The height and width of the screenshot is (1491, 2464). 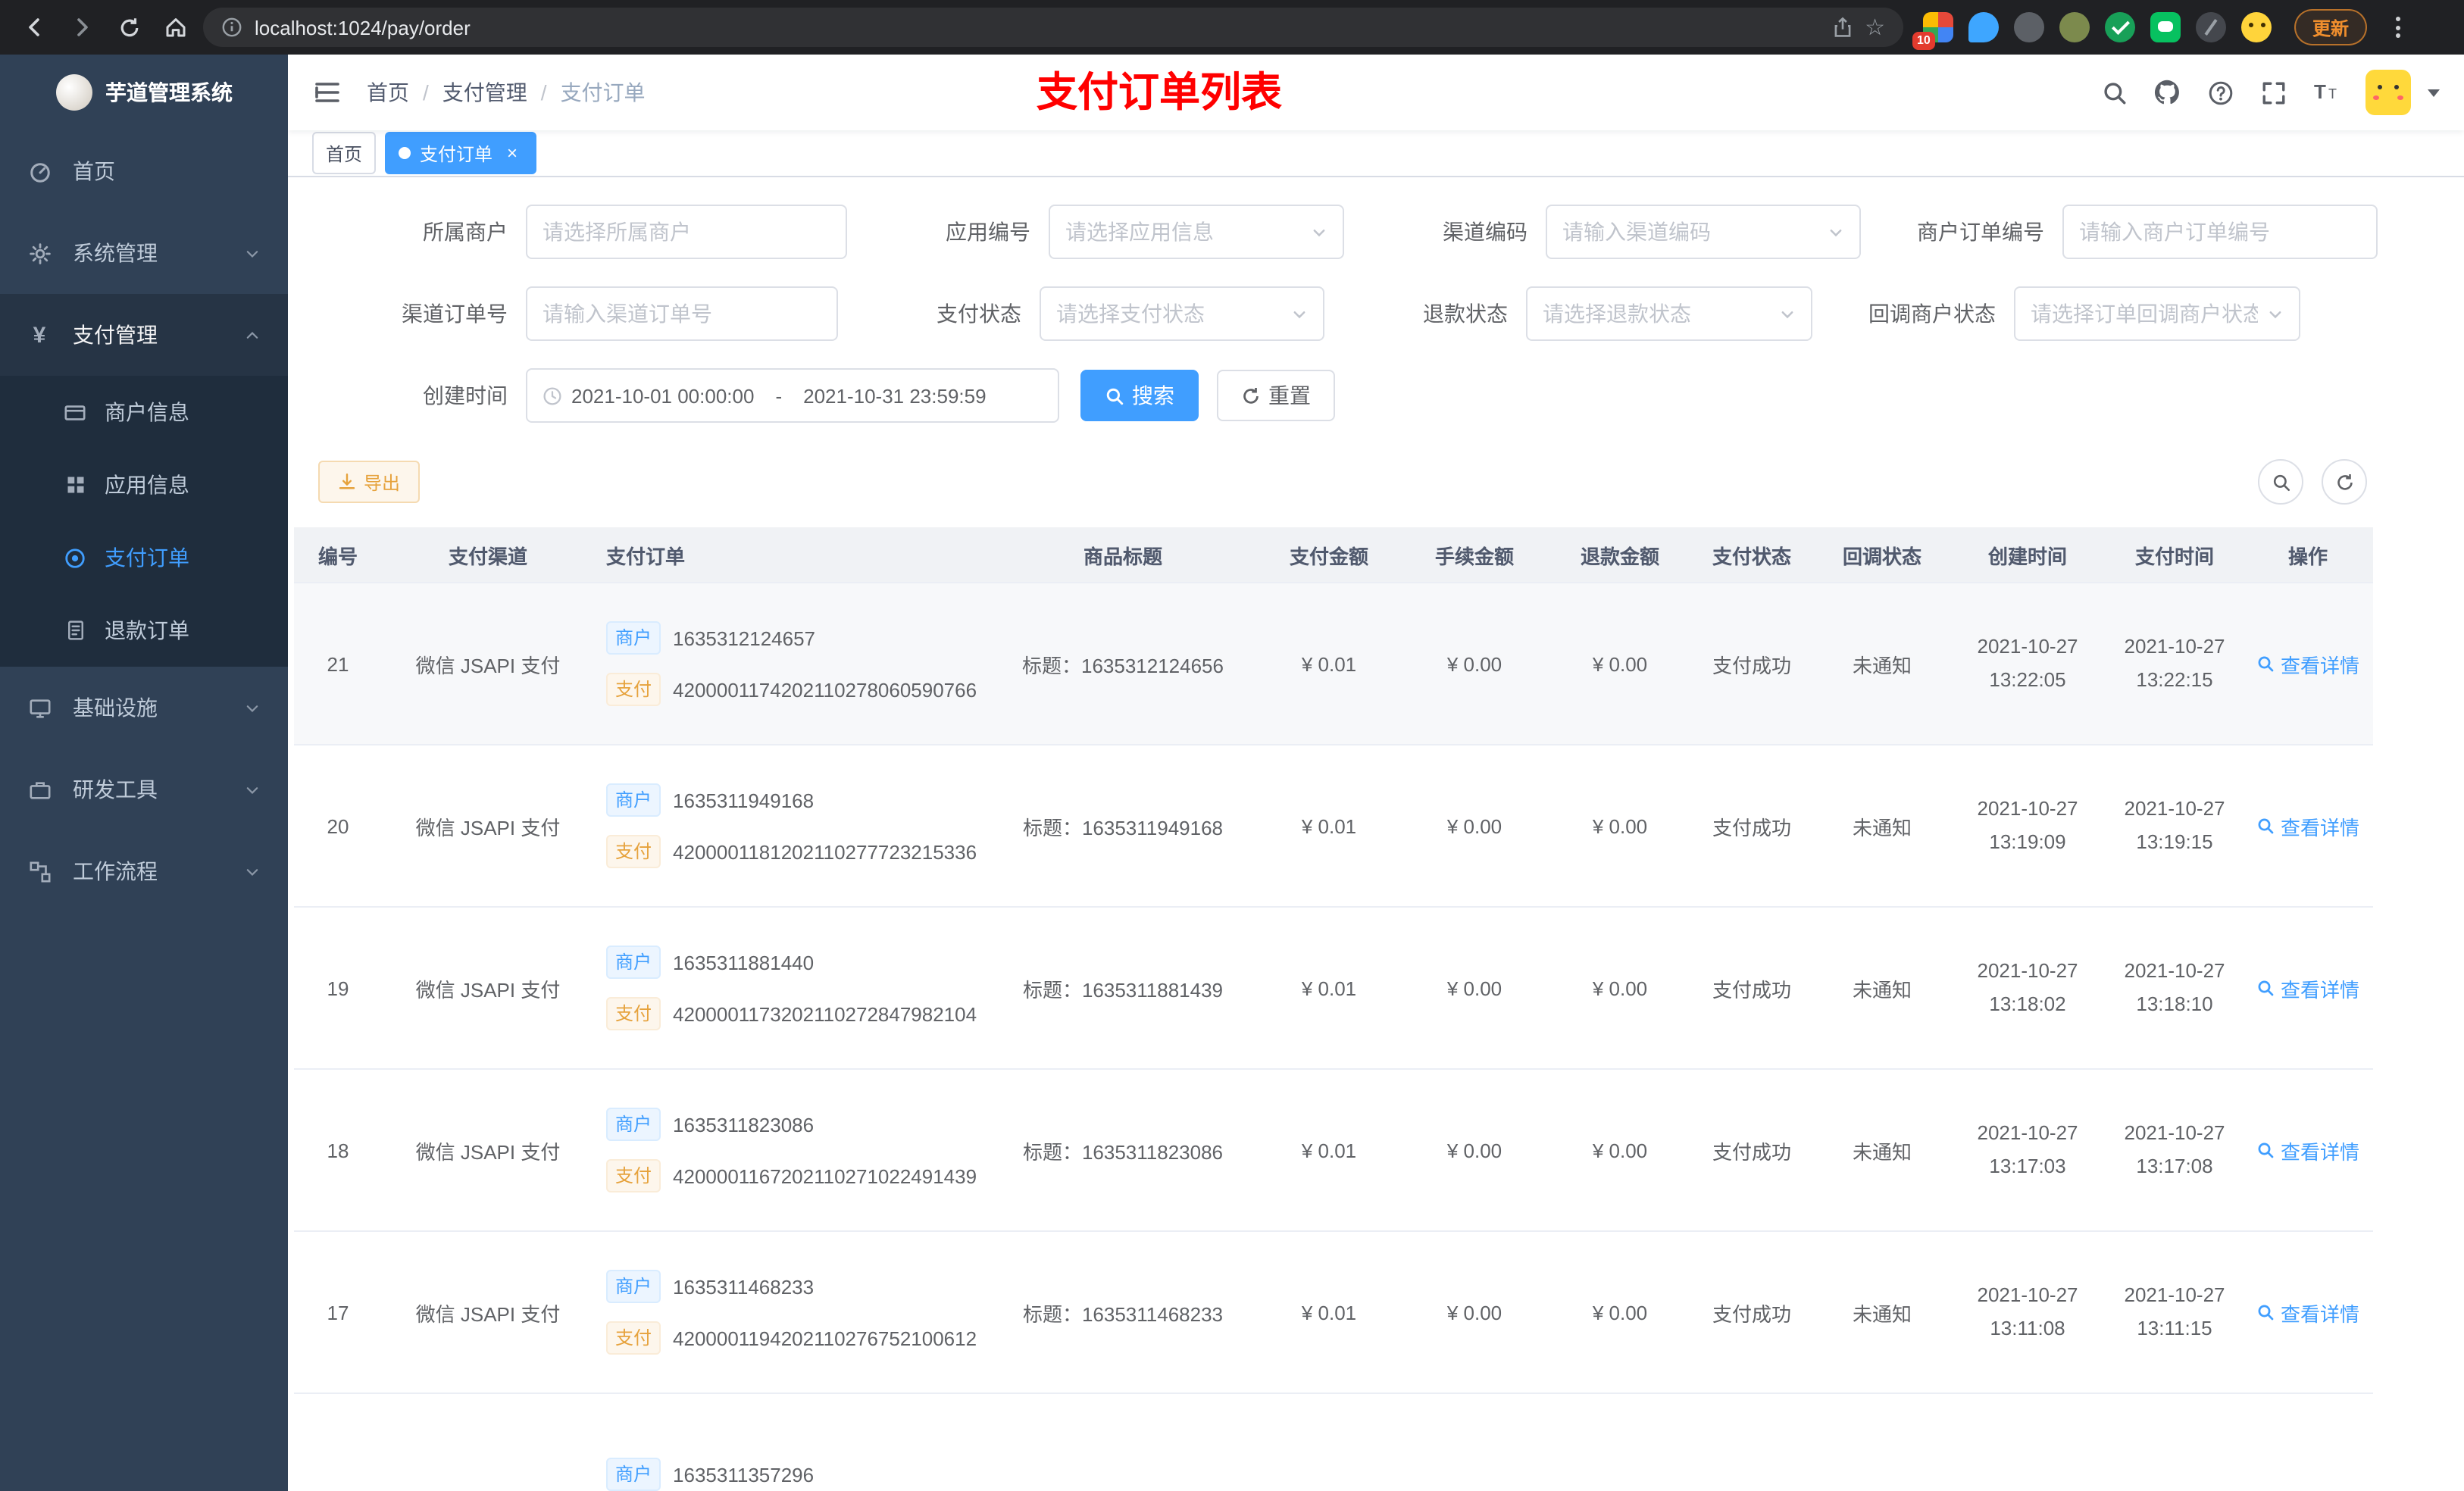 I want to click on profile-emoji-icon, so click(x=2256, y=27).